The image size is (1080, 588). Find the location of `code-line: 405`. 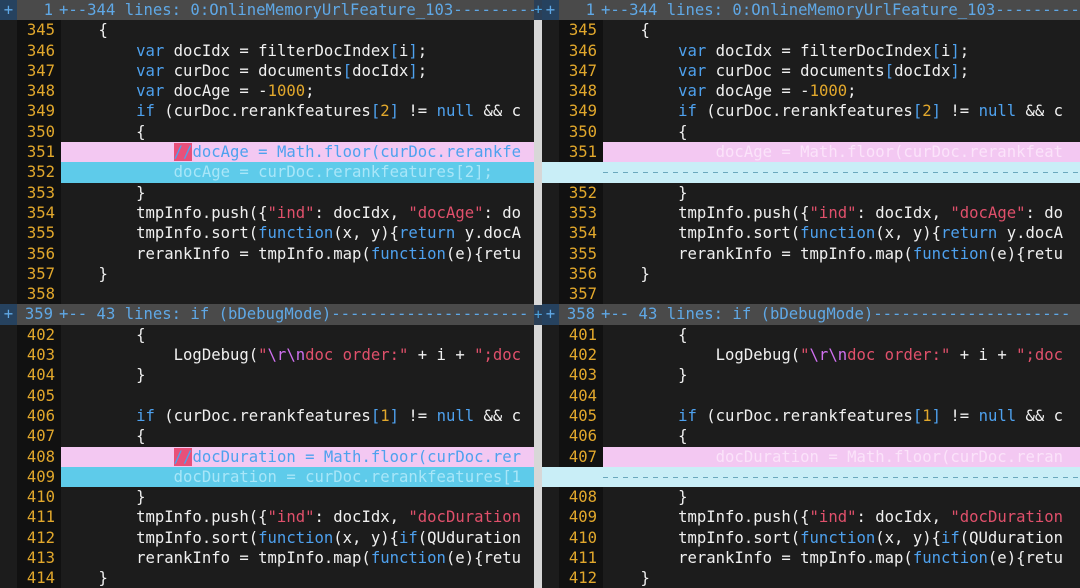

code-line: 405 is located at coordinates (267, 395).